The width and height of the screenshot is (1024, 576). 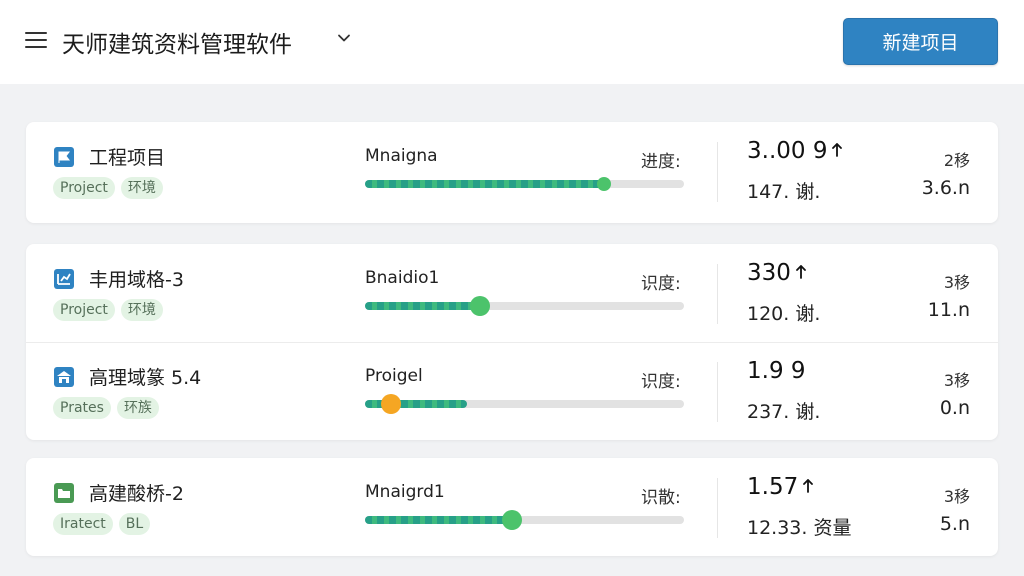 I want to click on project-tag: Iratect, so click(x=83, y=524).